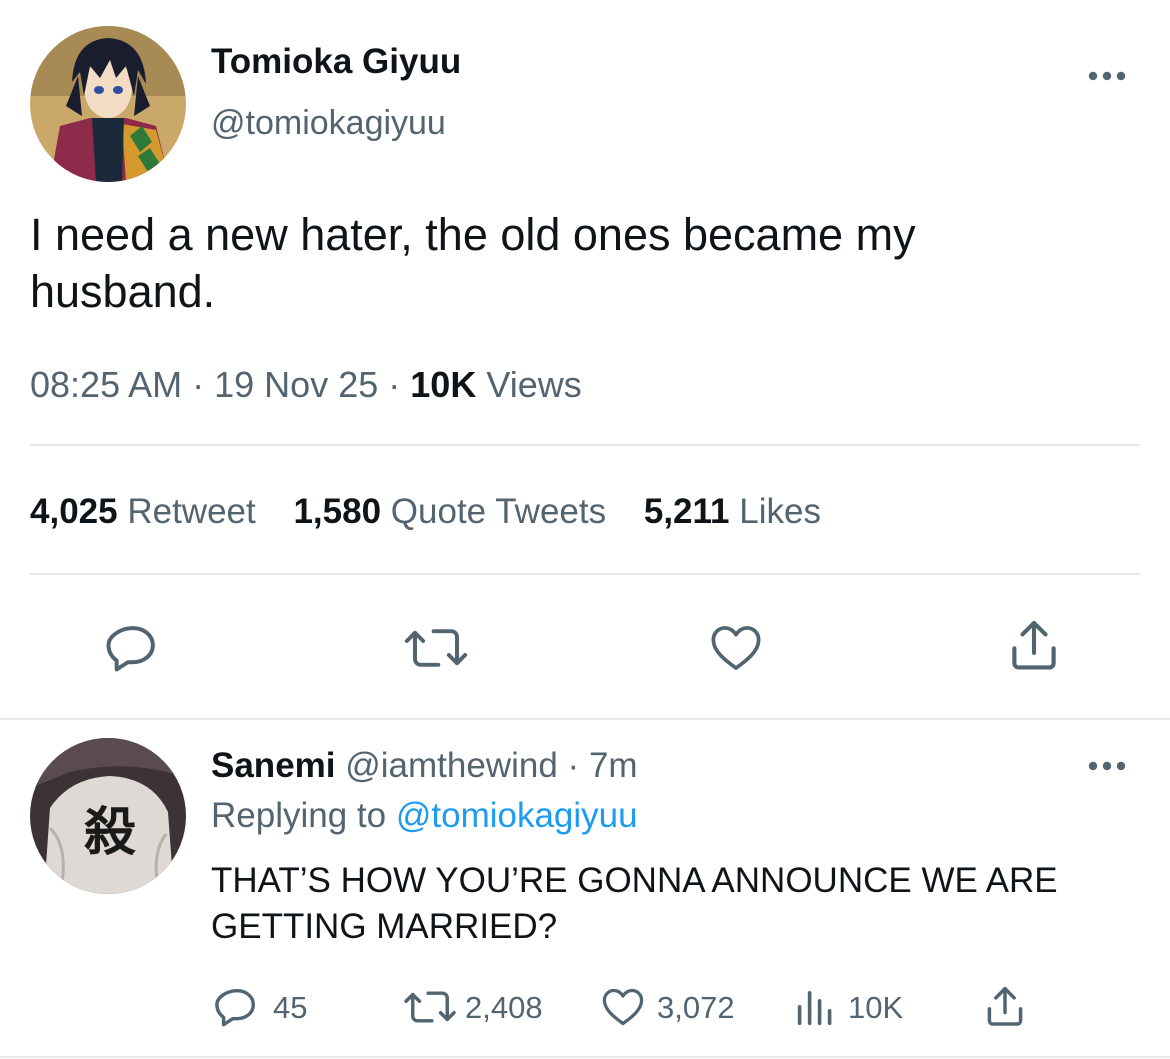  Describe the element at coordinates (517, 815) in the screenshot. I see `replying-to-handle: @tomiokagiyuu` at that location.